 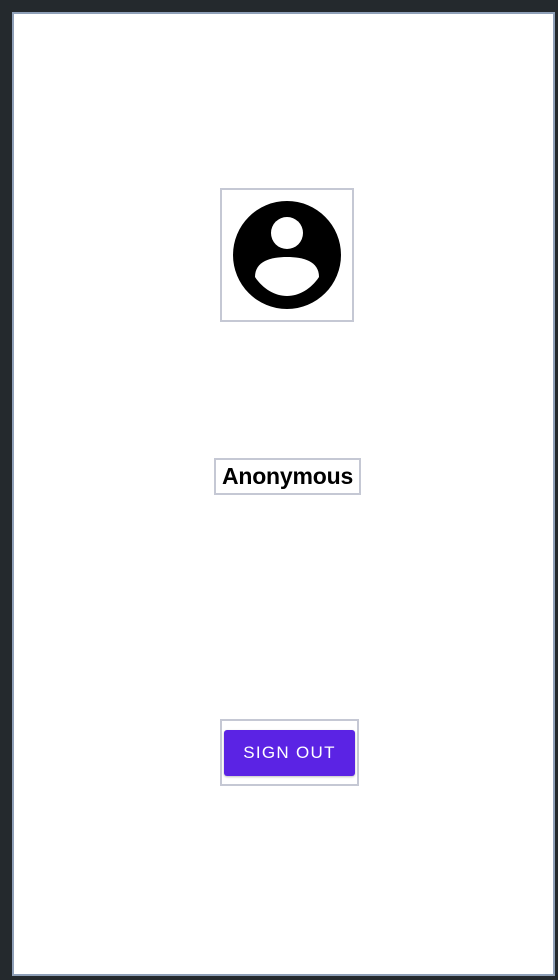 I want to click on display-name: Anonymous, so click(x=287, y=476).